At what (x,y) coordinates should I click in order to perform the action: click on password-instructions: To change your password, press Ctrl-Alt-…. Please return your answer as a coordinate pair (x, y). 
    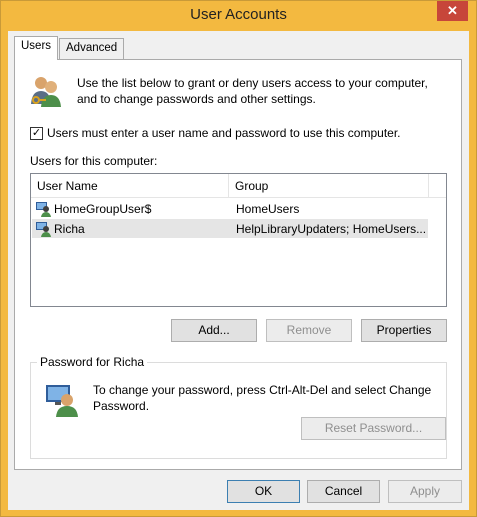
    Looking at the image, I should click on (262, 398).